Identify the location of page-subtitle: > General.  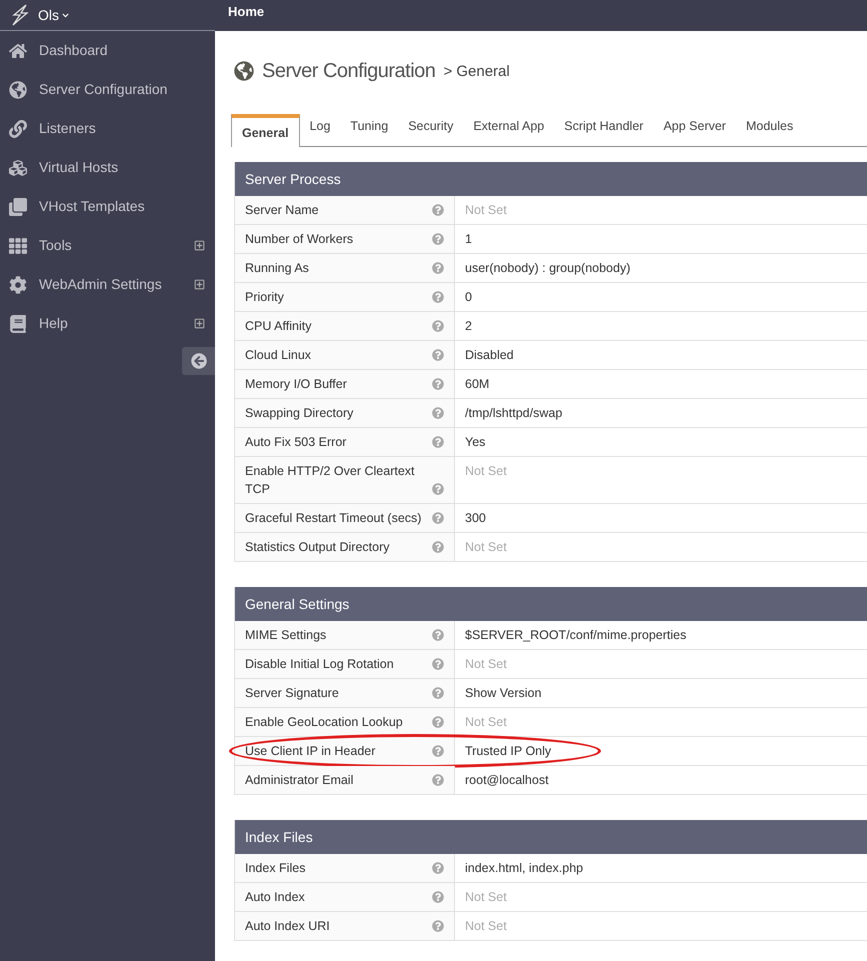
(476, 72).